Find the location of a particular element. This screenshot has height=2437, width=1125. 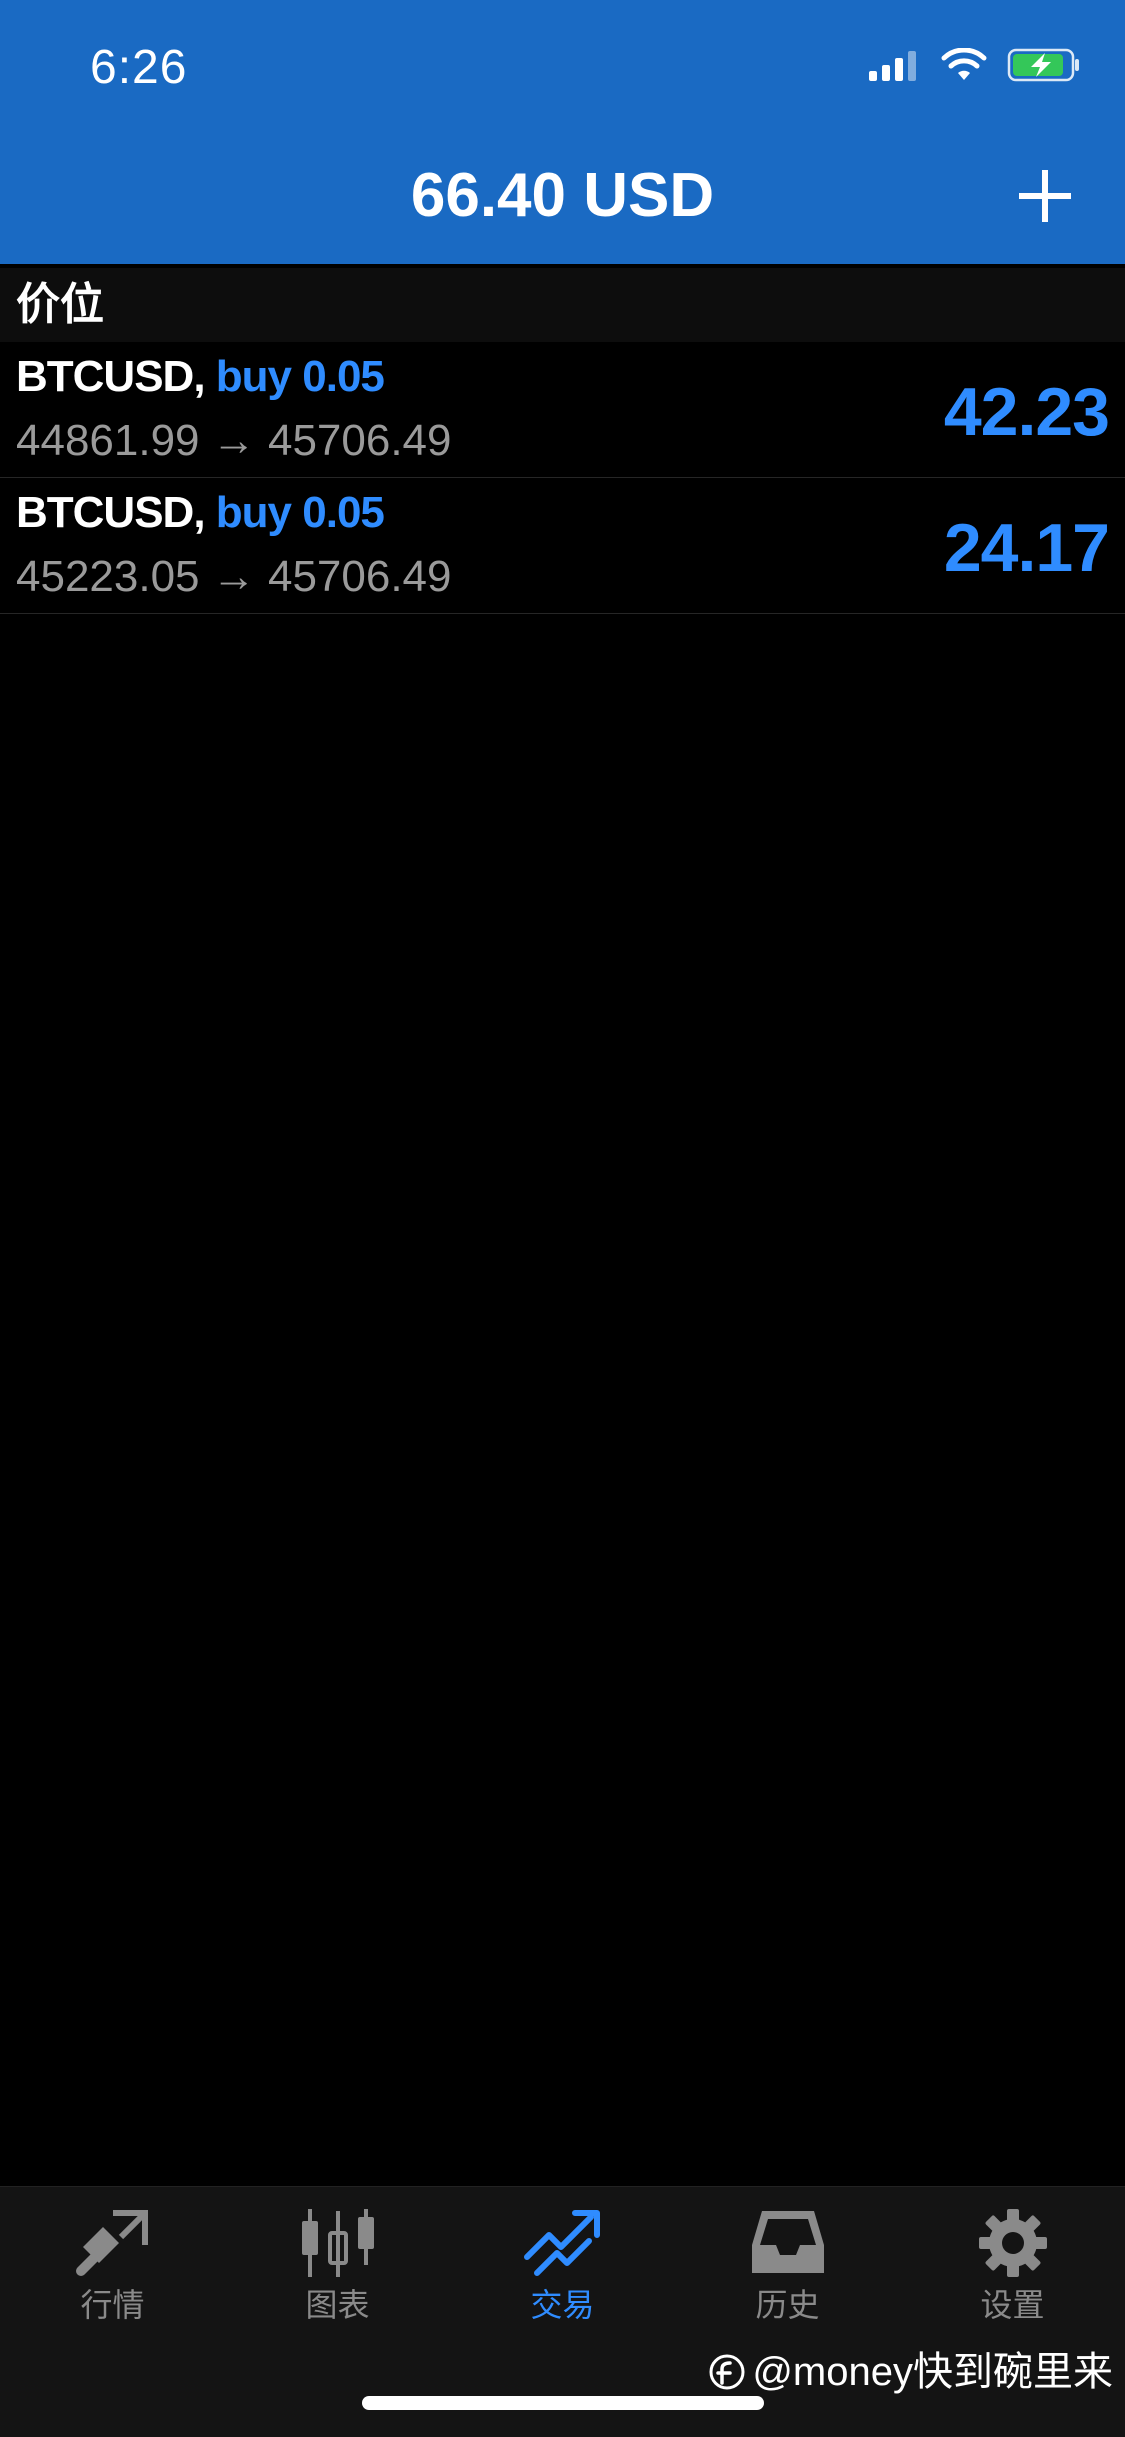

app-header: 6:26 66.40 USD is located at coordinates (562, 132).